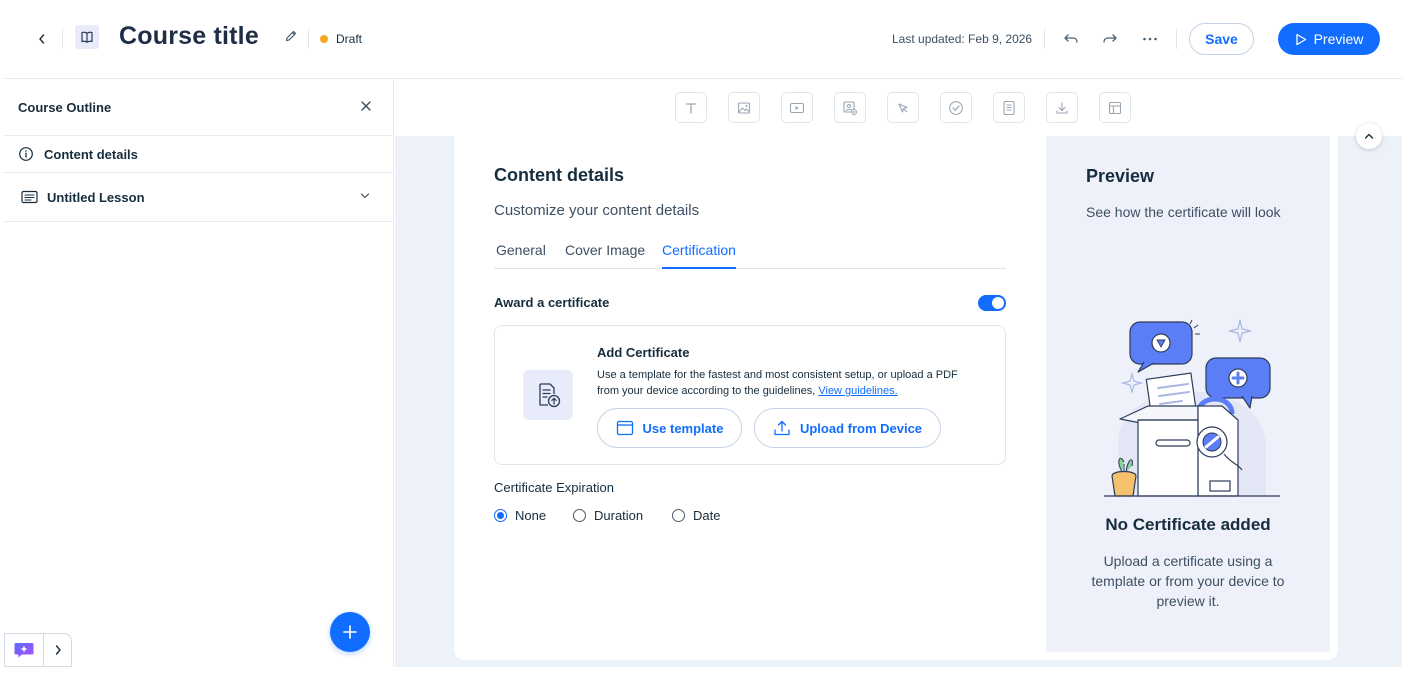 The height and width of the screenshot is (673, 1406). I want to click on tab-bar: General Cover Image Certification, so click(750, 254).